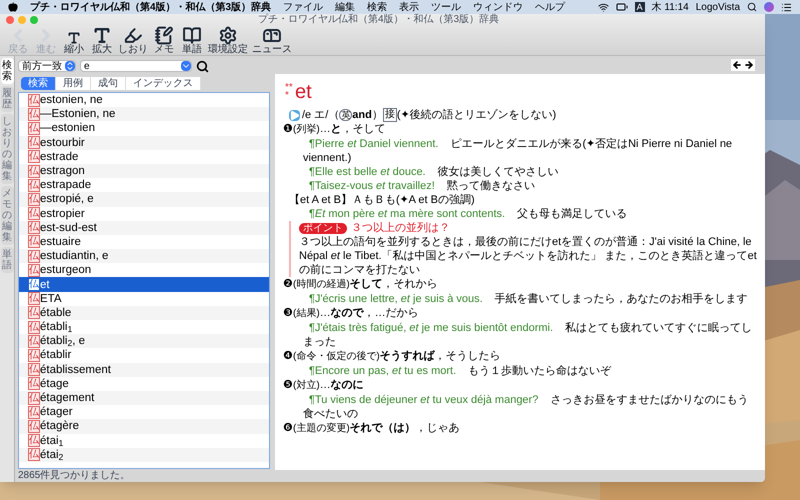 The image size is (800, 500). What do you see at coordinates (345, 115) in the screenshot?
I see `language-mark: 英` at bounding box center [345, 115].